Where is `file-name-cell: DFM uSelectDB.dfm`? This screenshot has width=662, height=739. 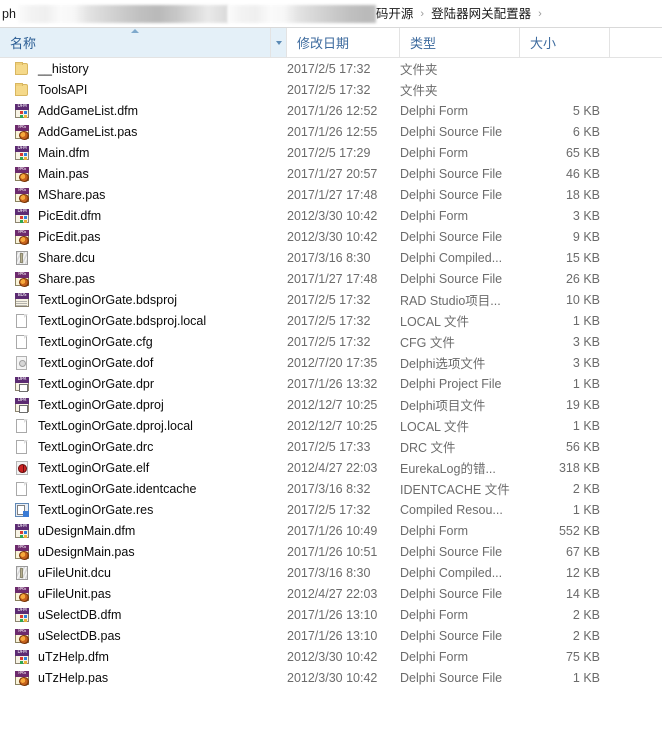 file-name-cell: DFM uSelectDB.dfm is located at coordinates (143, 615).